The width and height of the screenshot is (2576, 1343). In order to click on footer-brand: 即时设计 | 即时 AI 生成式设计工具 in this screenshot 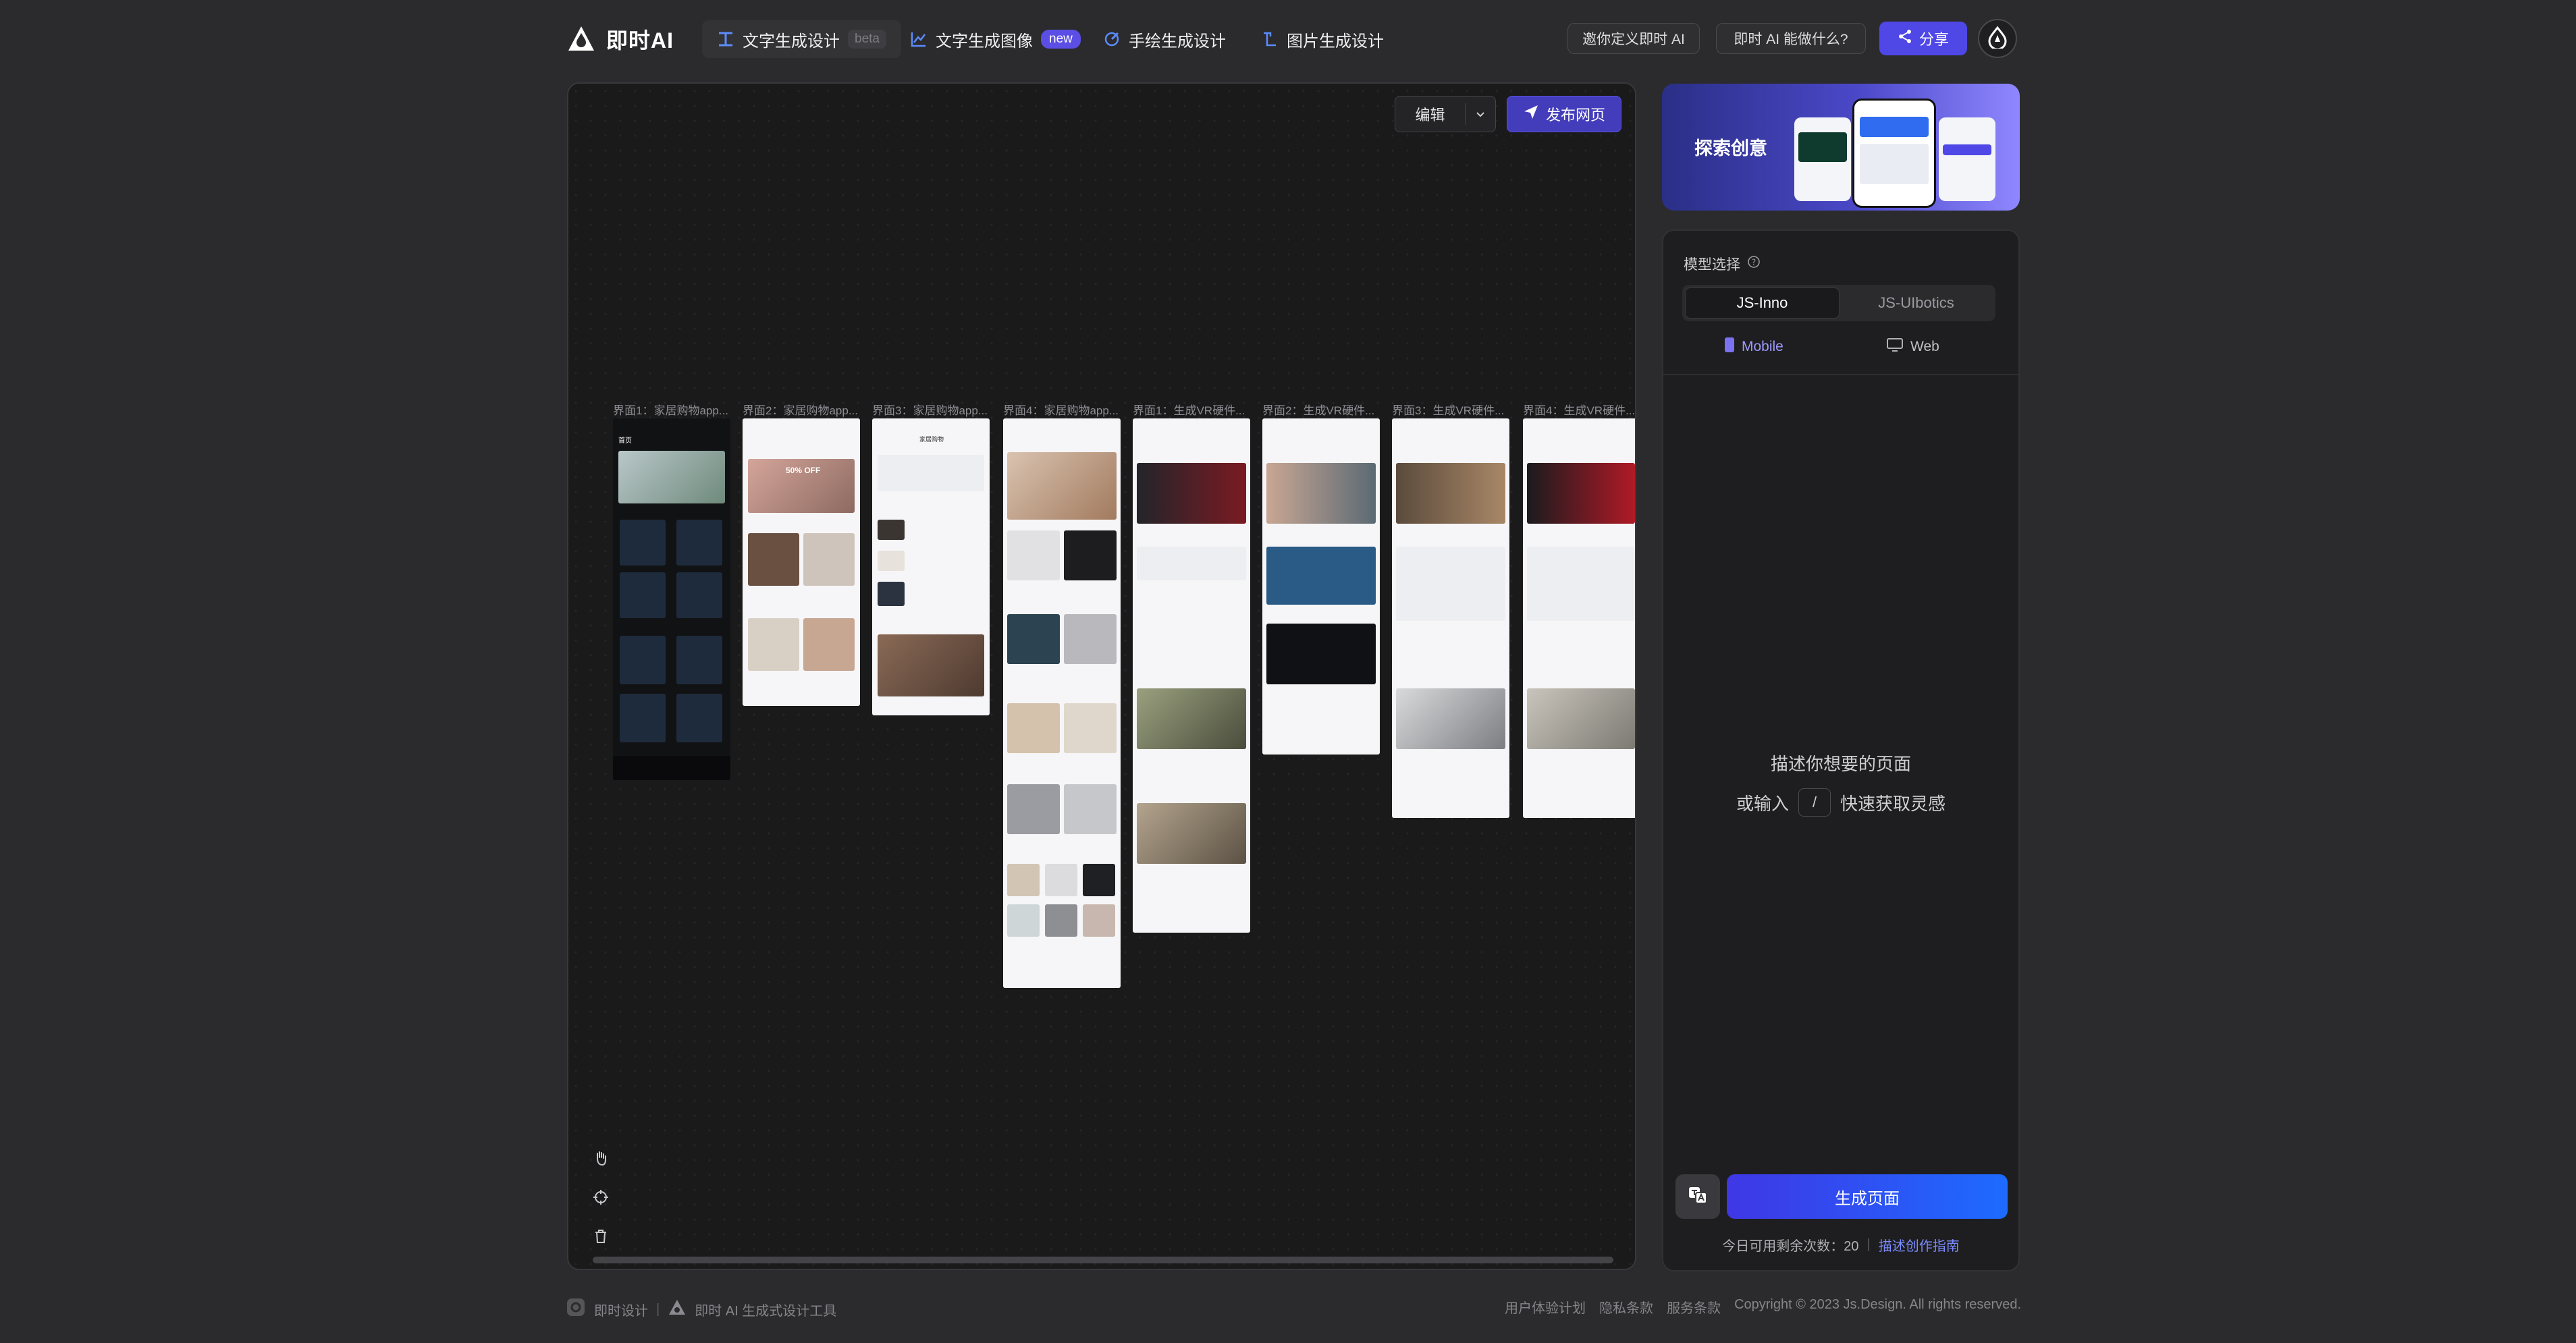, I will do `click(701, 1309)`.